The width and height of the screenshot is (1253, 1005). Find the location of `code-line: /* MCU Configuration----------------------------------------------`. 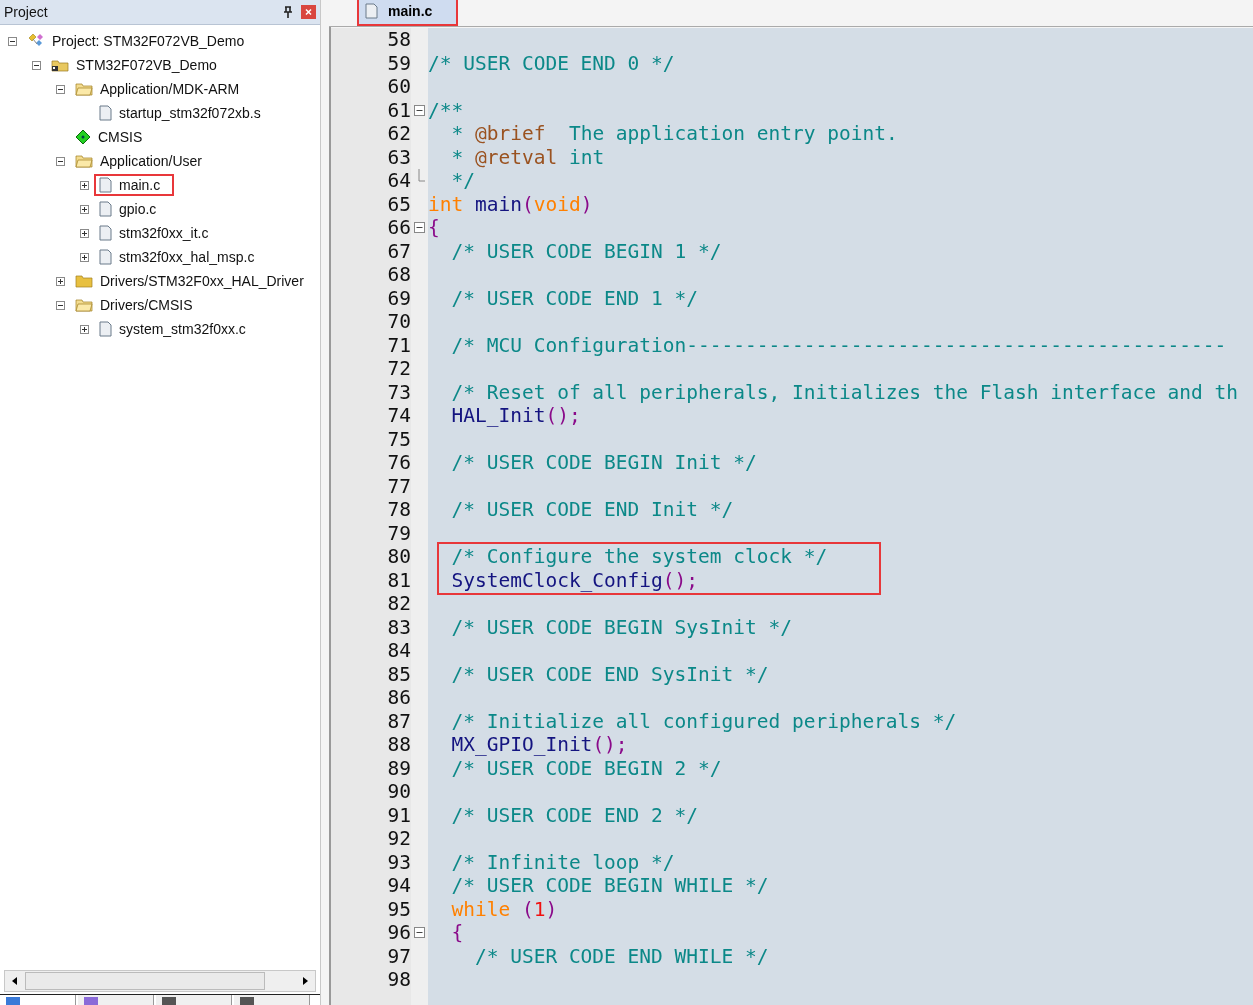

code-line: /* MCU Configuration---------------------------------------------- is located at coordinates (838, 345).